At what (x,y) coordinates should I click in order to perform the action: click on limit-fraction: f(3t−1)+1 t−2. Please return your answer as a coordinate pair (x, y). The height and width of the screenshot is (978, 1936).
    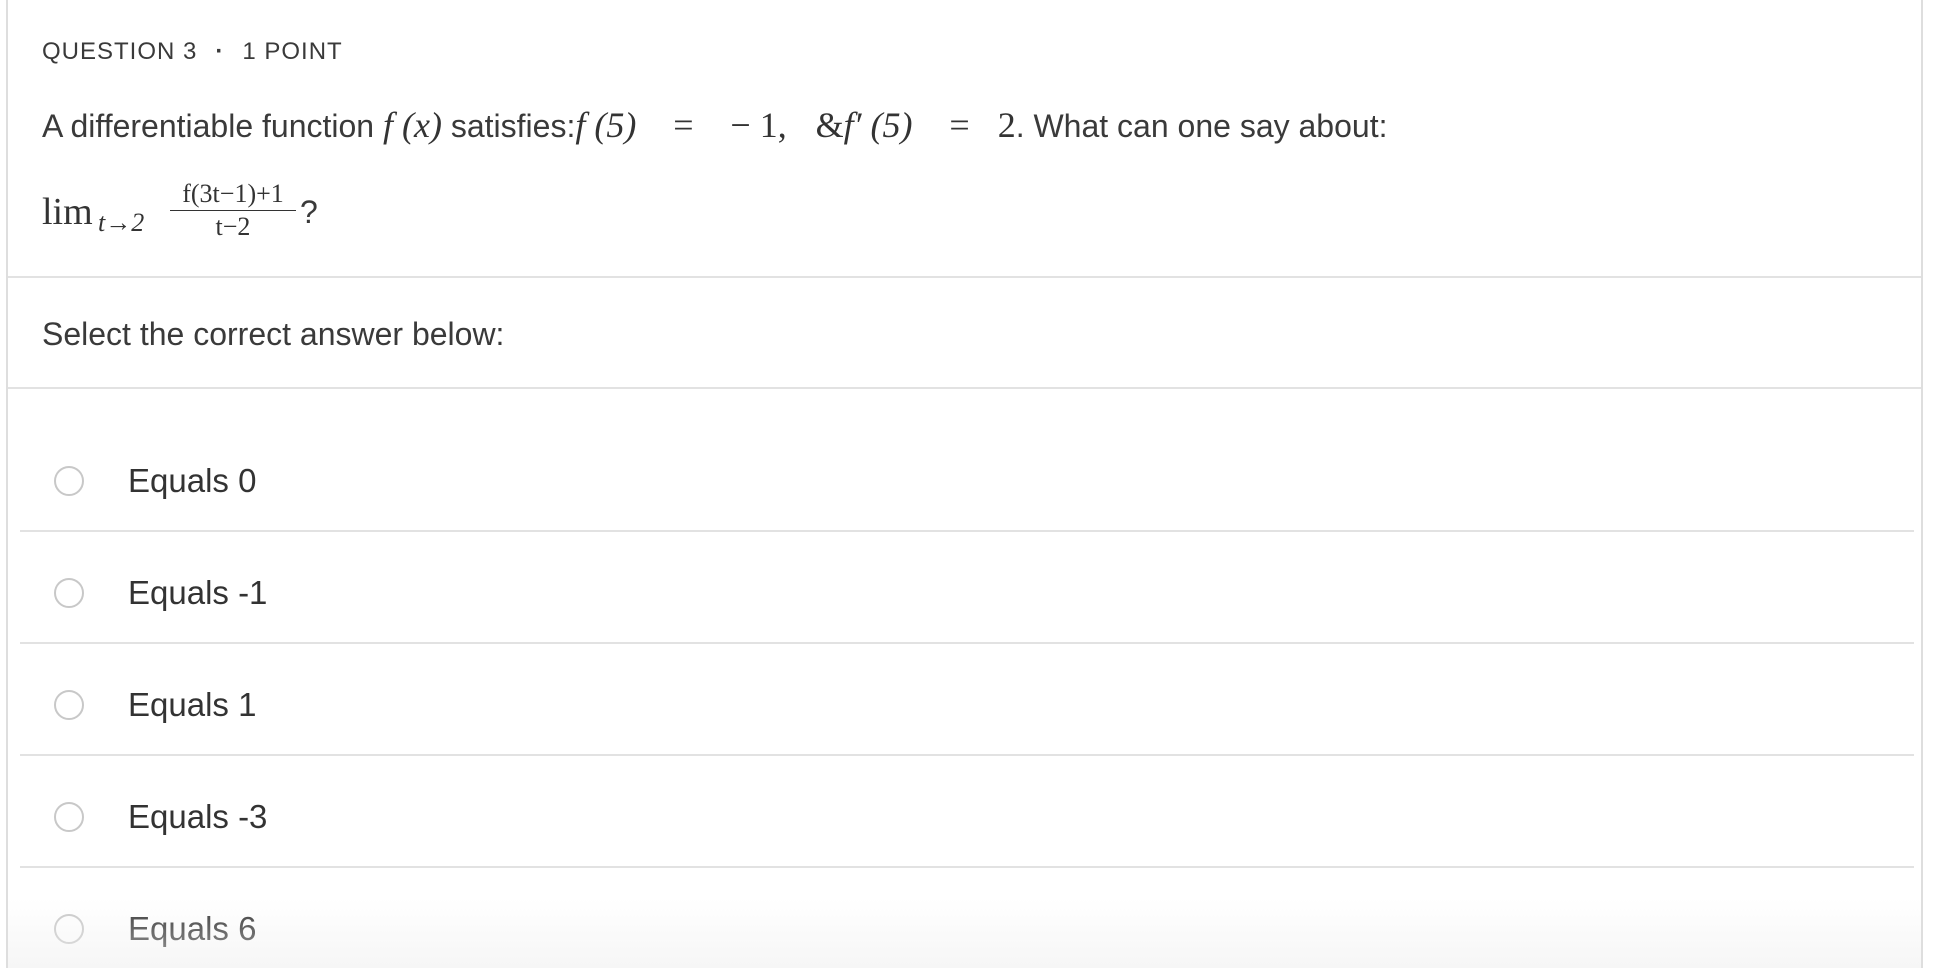
    Looking at the image, I should click on (233, 210).